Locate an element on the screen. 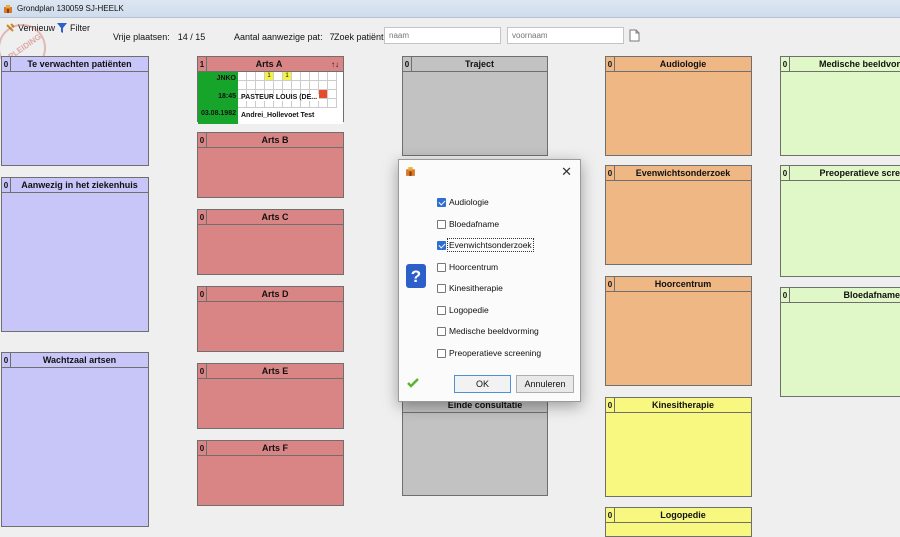 The width and height of the screenshot is (900, 537). option-audiologie: Audiologie is located at coordinates (463, 202).